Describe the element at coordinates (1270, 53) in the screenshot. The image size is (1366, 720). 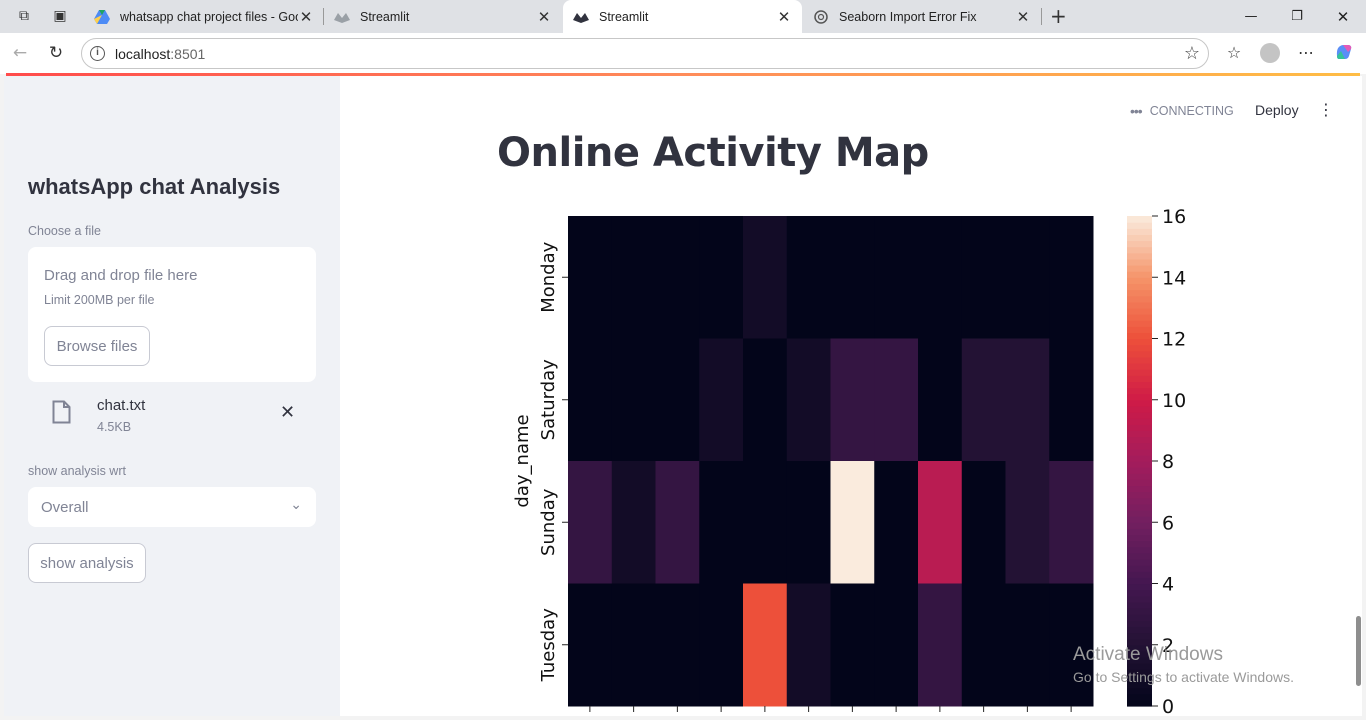
I see `profile-avatar-icon` at that location.